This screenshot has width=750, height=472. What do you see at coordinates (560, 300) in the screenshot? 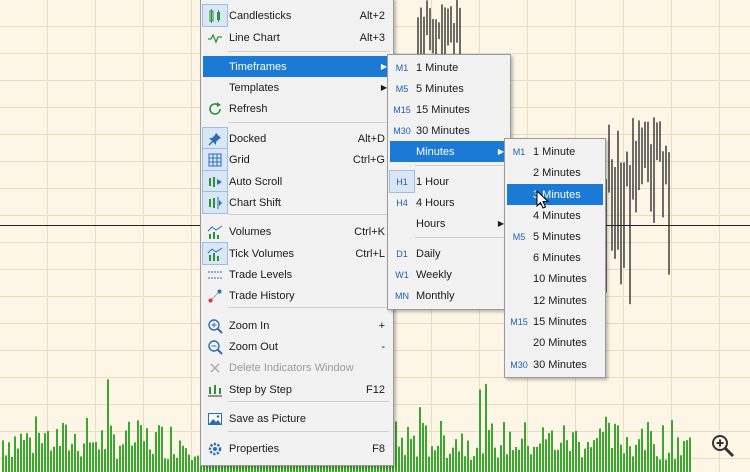
I see `menu-item-label: 12 Minutes` at bounding box center [560, 300].